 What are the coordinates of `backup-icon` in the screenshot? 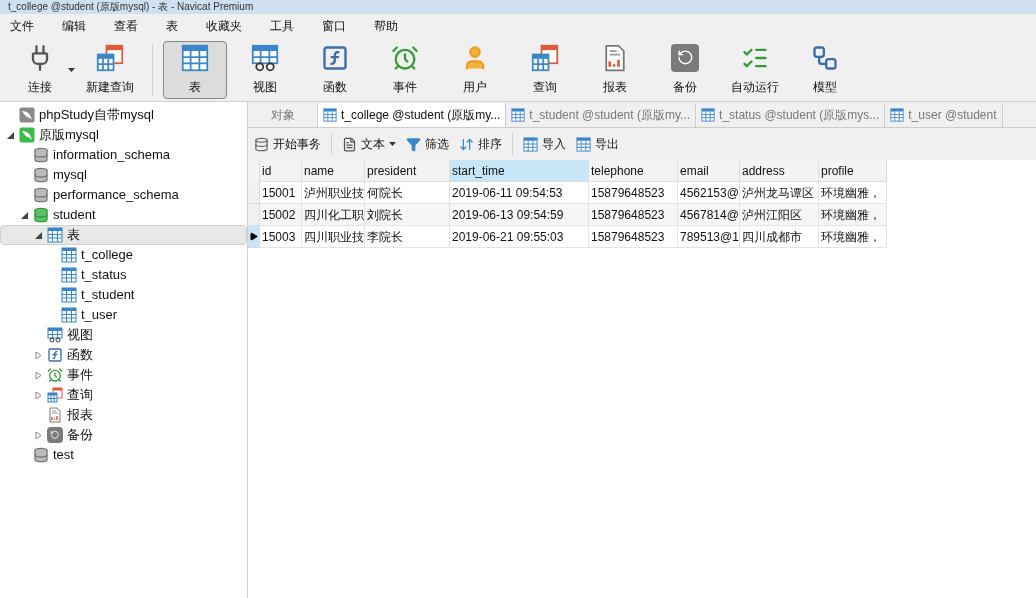 It's located at (55, 435).